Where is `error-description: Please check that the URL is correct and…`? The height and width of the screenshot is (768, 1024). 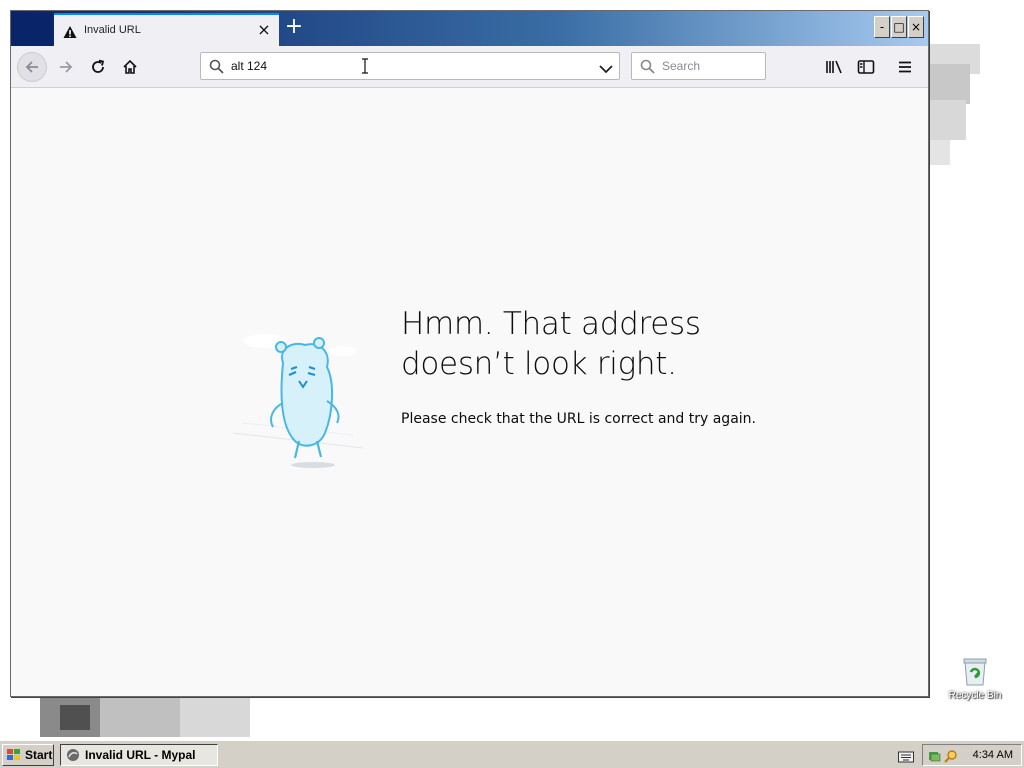
error-description: Please check that the URL is correct and… is located at coordinates (578, 419).